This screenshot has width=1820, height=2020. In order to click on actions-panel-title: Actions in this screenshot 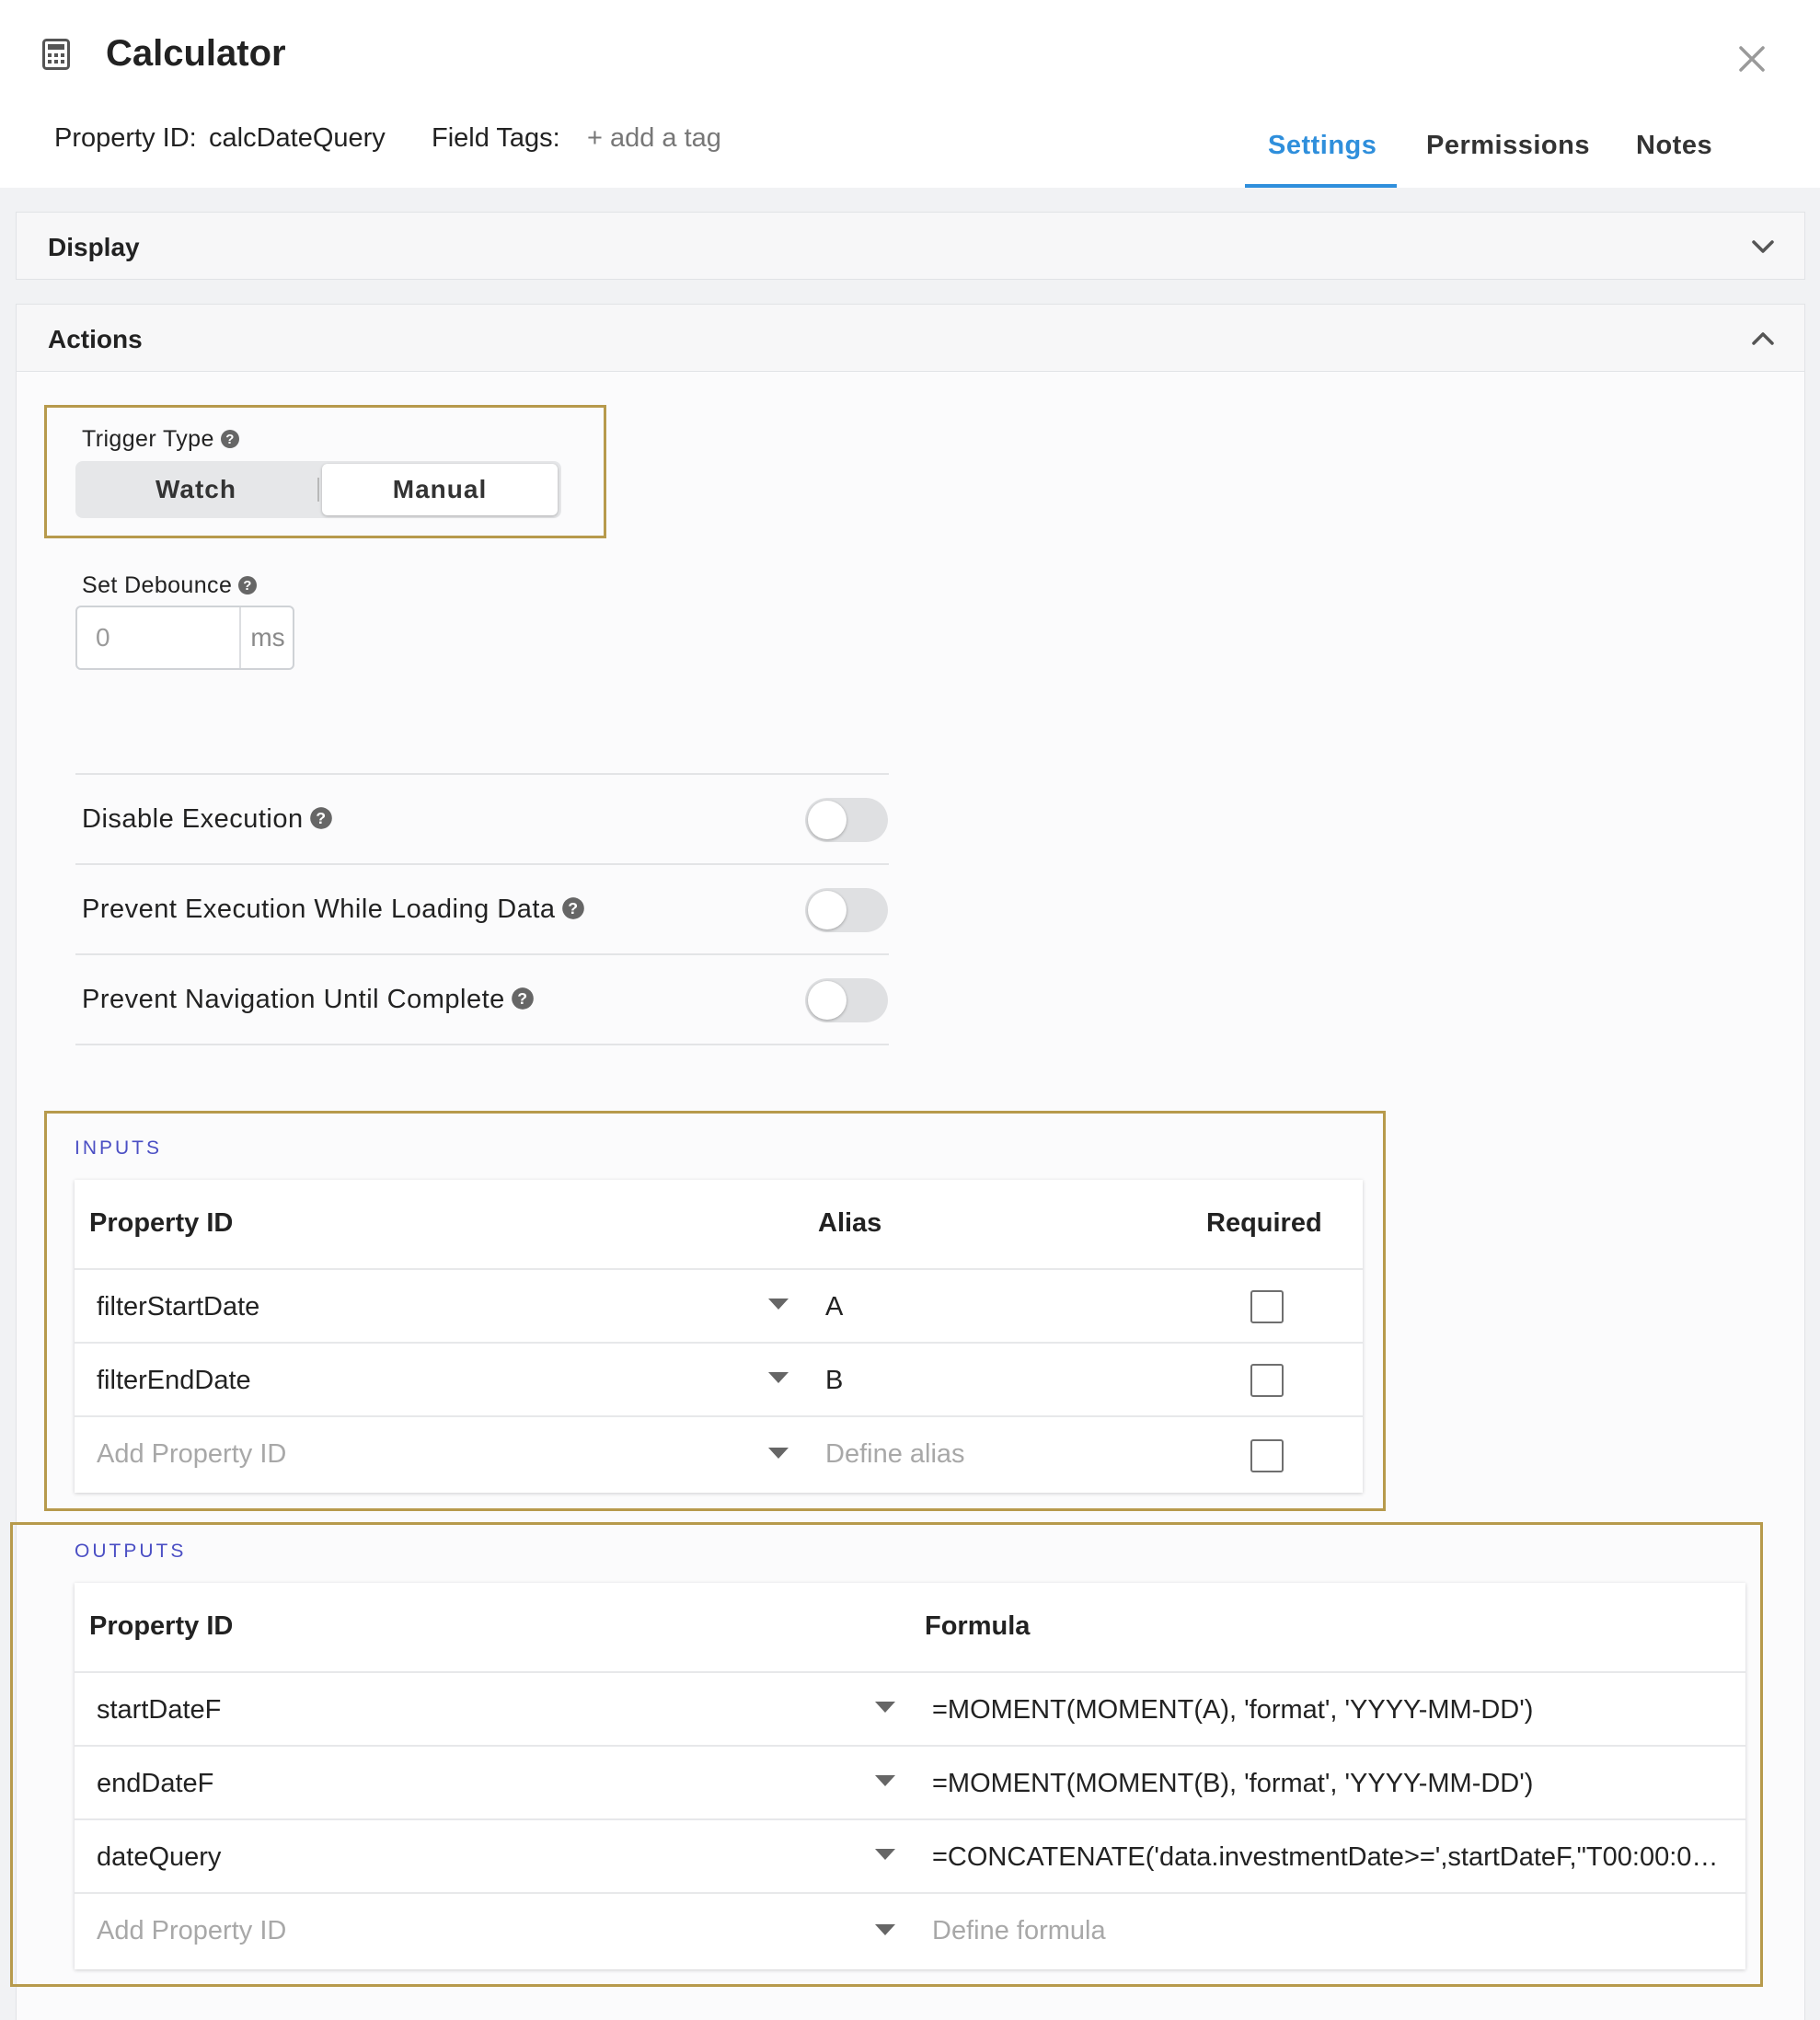, I will do `click(95, 339)`.